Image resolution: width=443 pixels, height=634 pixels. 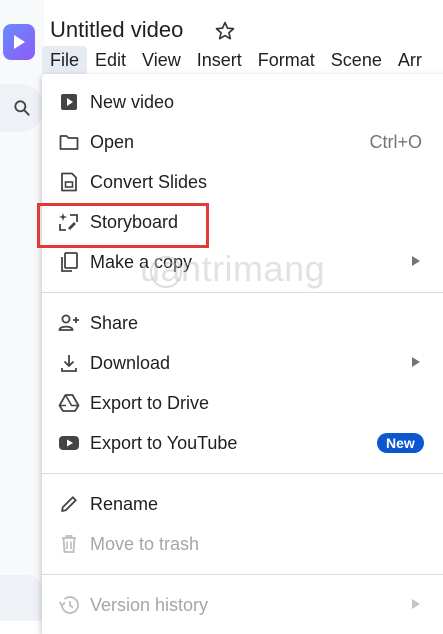 I want to click on pencil-icon, so click(x=69, y=504).